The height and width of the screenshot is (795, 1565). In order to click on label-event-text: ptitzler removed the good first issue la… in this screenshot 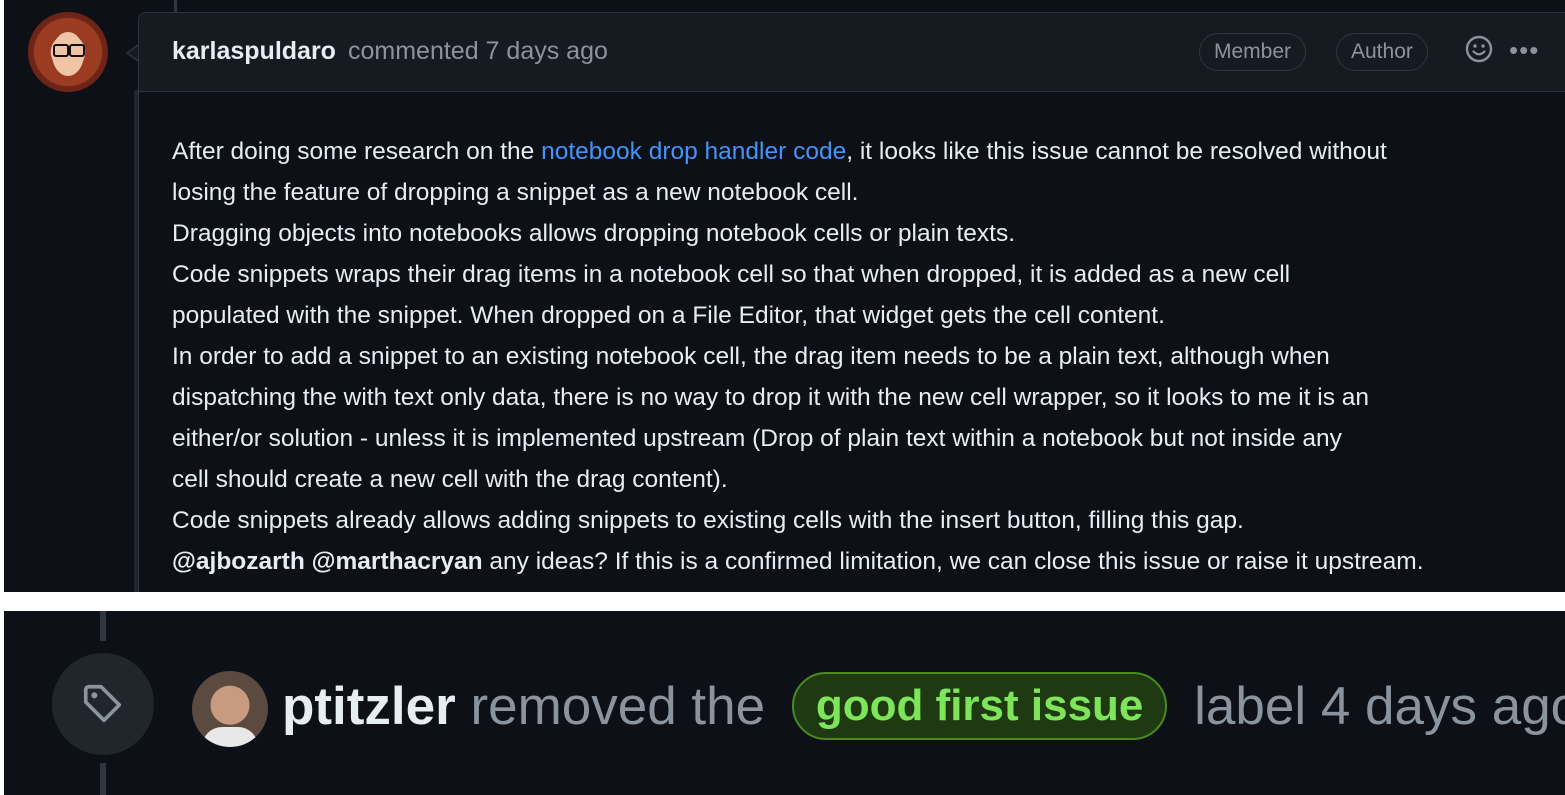, I will do `click(923, 707)`.